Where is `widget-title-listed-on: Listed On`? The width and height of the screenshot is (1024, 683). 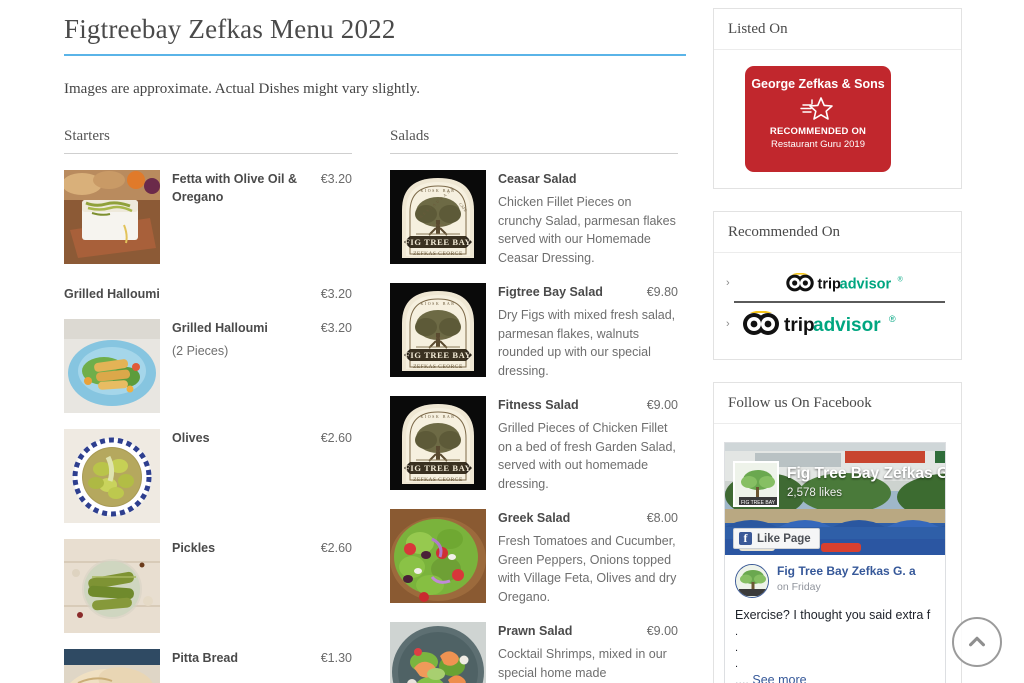
widget-title-listed-on: Listed On is located at coordinates (837, 29).